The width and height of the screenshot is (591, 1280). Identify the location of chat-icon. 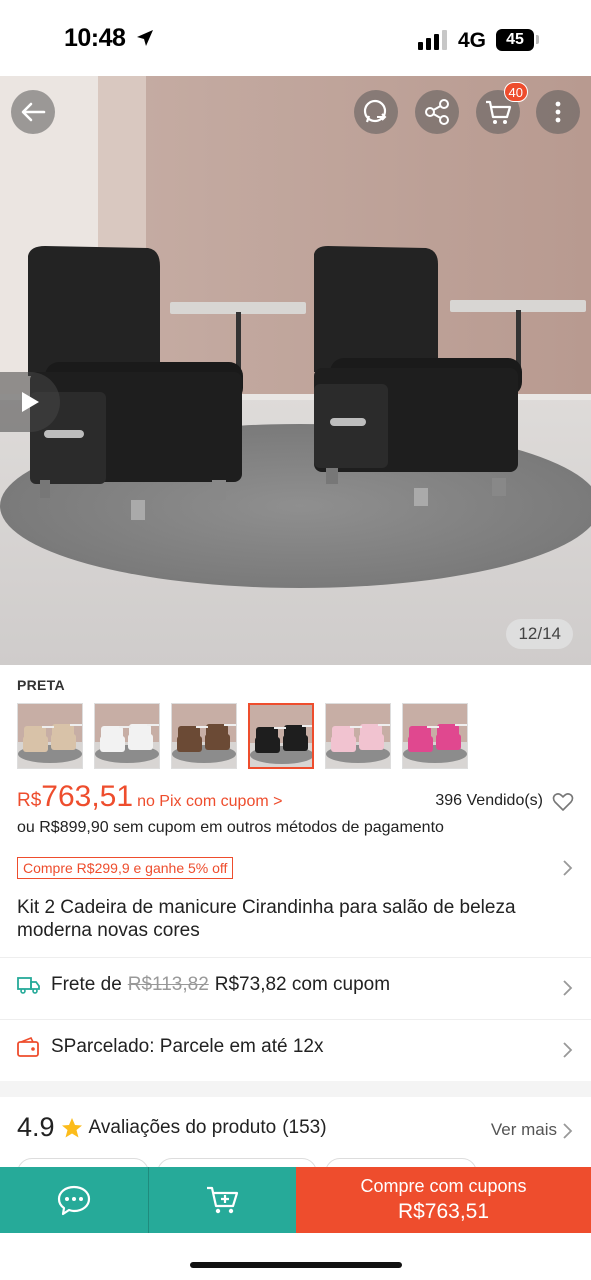
(74, 1200).